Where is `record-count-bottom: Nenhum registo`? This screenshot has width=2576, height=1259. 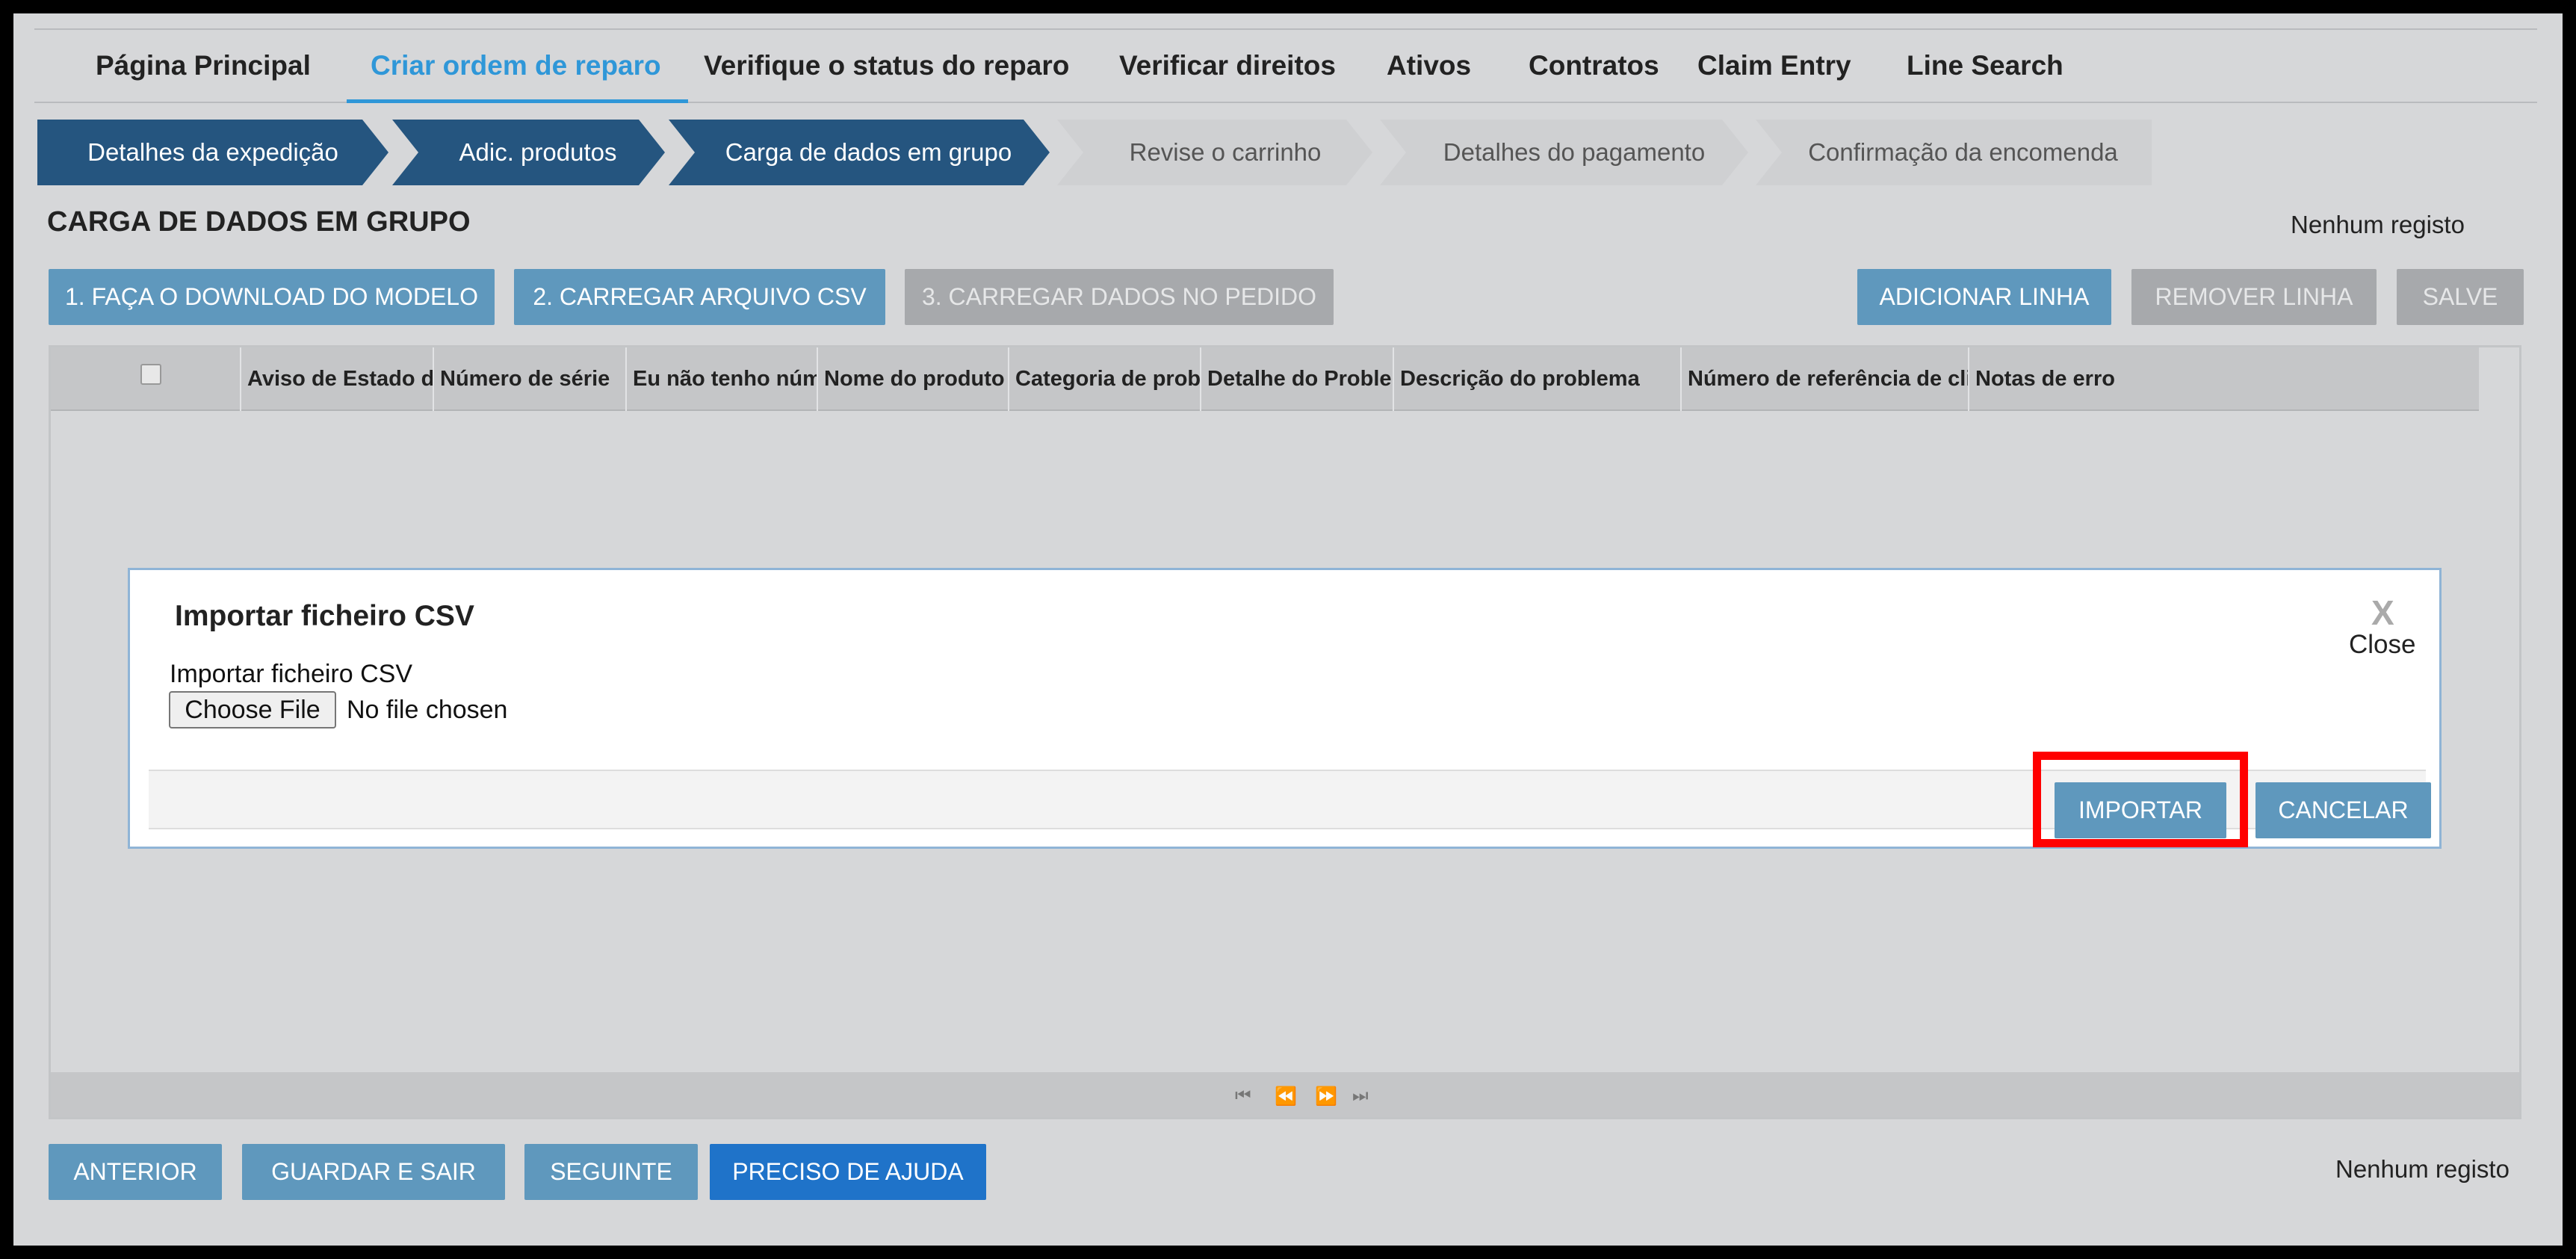
record-count-bottom: Nenhum registo is located at coordinates (2422, 1169).